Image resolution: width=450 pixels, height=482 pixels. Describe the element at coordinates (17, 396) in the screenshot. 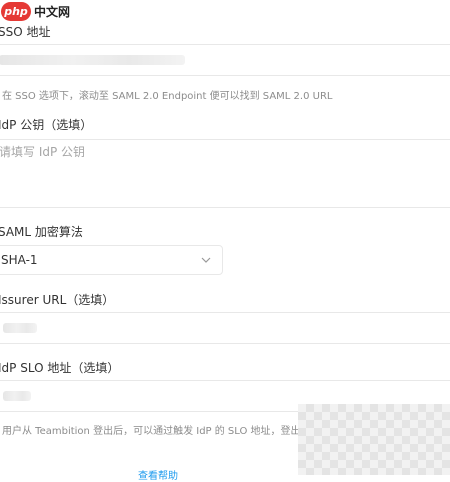

I see `idp-slo-value` at that location.